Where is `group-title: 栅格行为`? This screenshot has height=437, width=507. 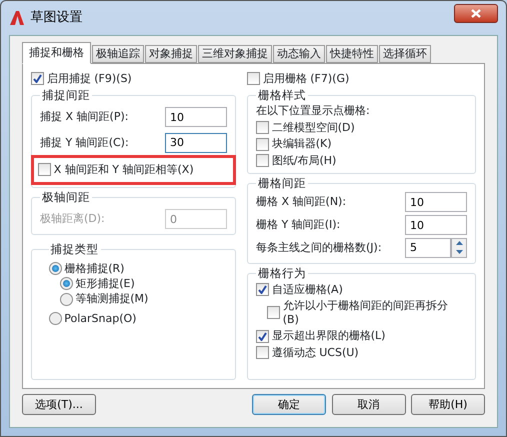
group-title: 栅格行为 is located at coordinates (282, 273).